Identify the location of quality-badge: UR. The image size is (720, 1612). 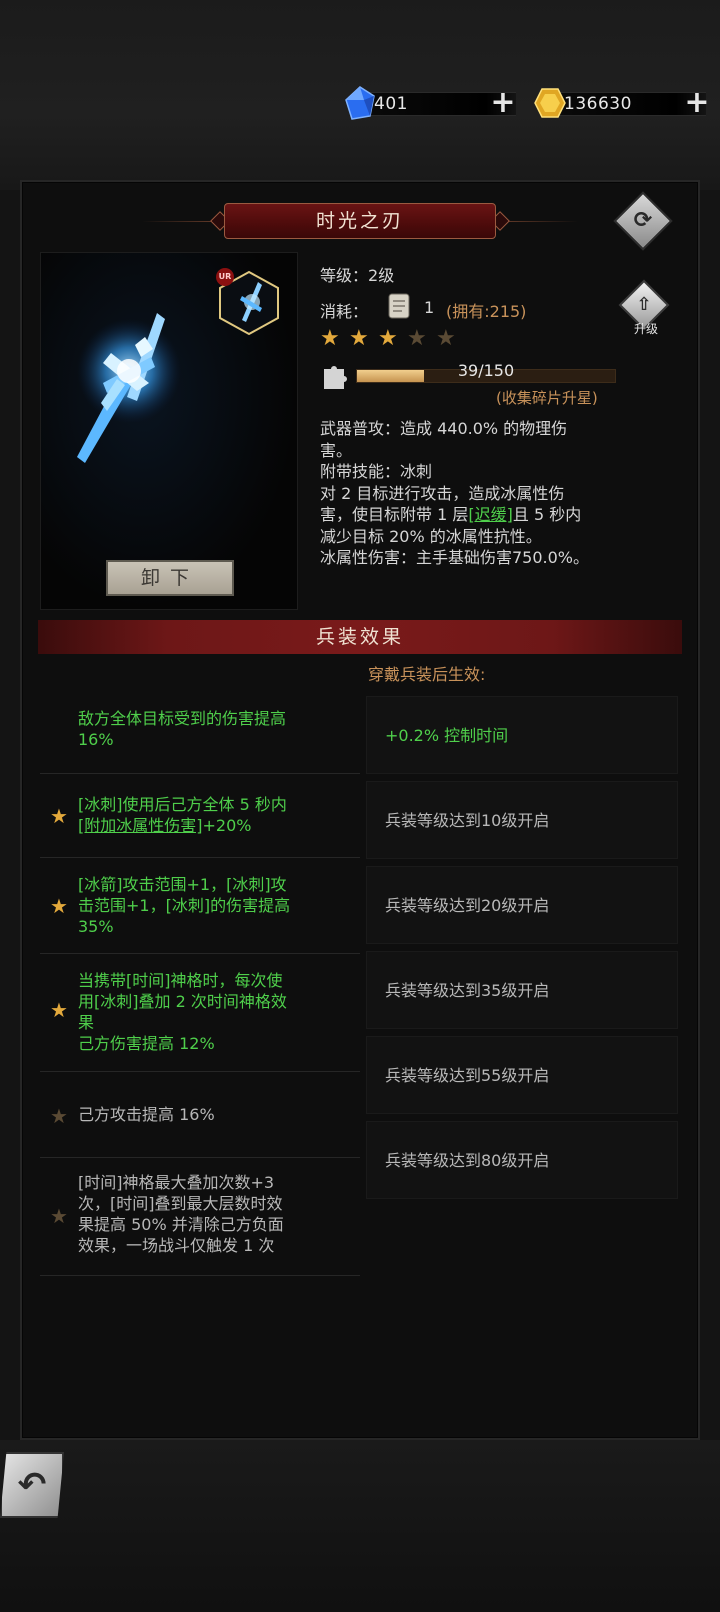
(225, 277).